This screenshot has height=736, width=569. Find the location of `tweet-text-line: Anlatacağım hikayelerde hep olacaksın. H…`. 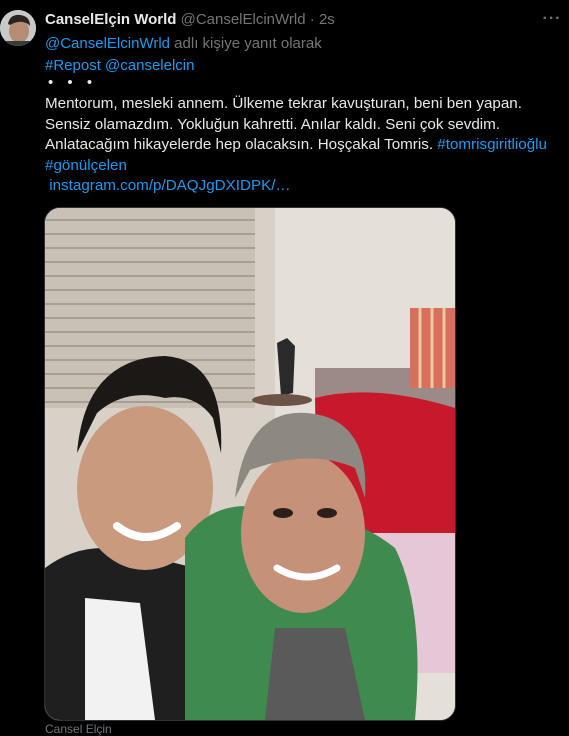

tweet-text-line: Anlatacağım hikayelerde hep olacaksın. H… is located at coordinates (305, 145).